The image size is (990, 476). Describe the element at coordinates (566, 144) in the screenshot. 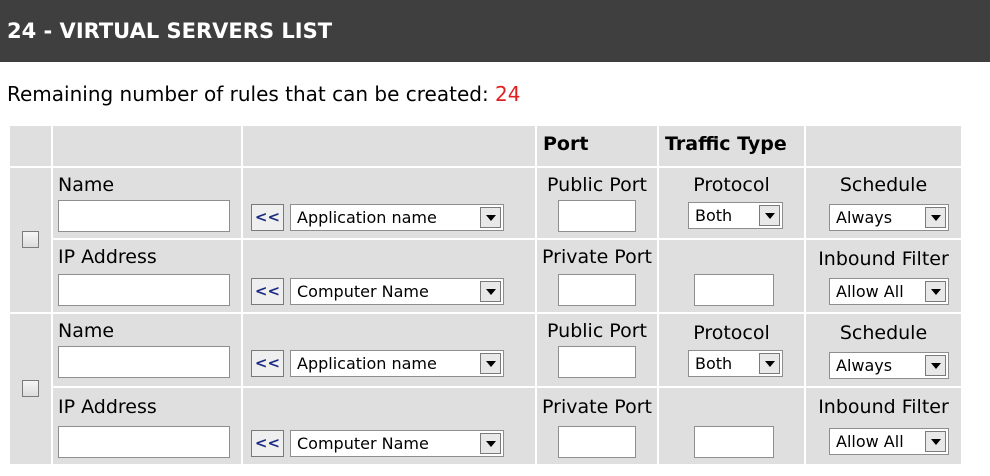

I see `port-header: Port` at that location.